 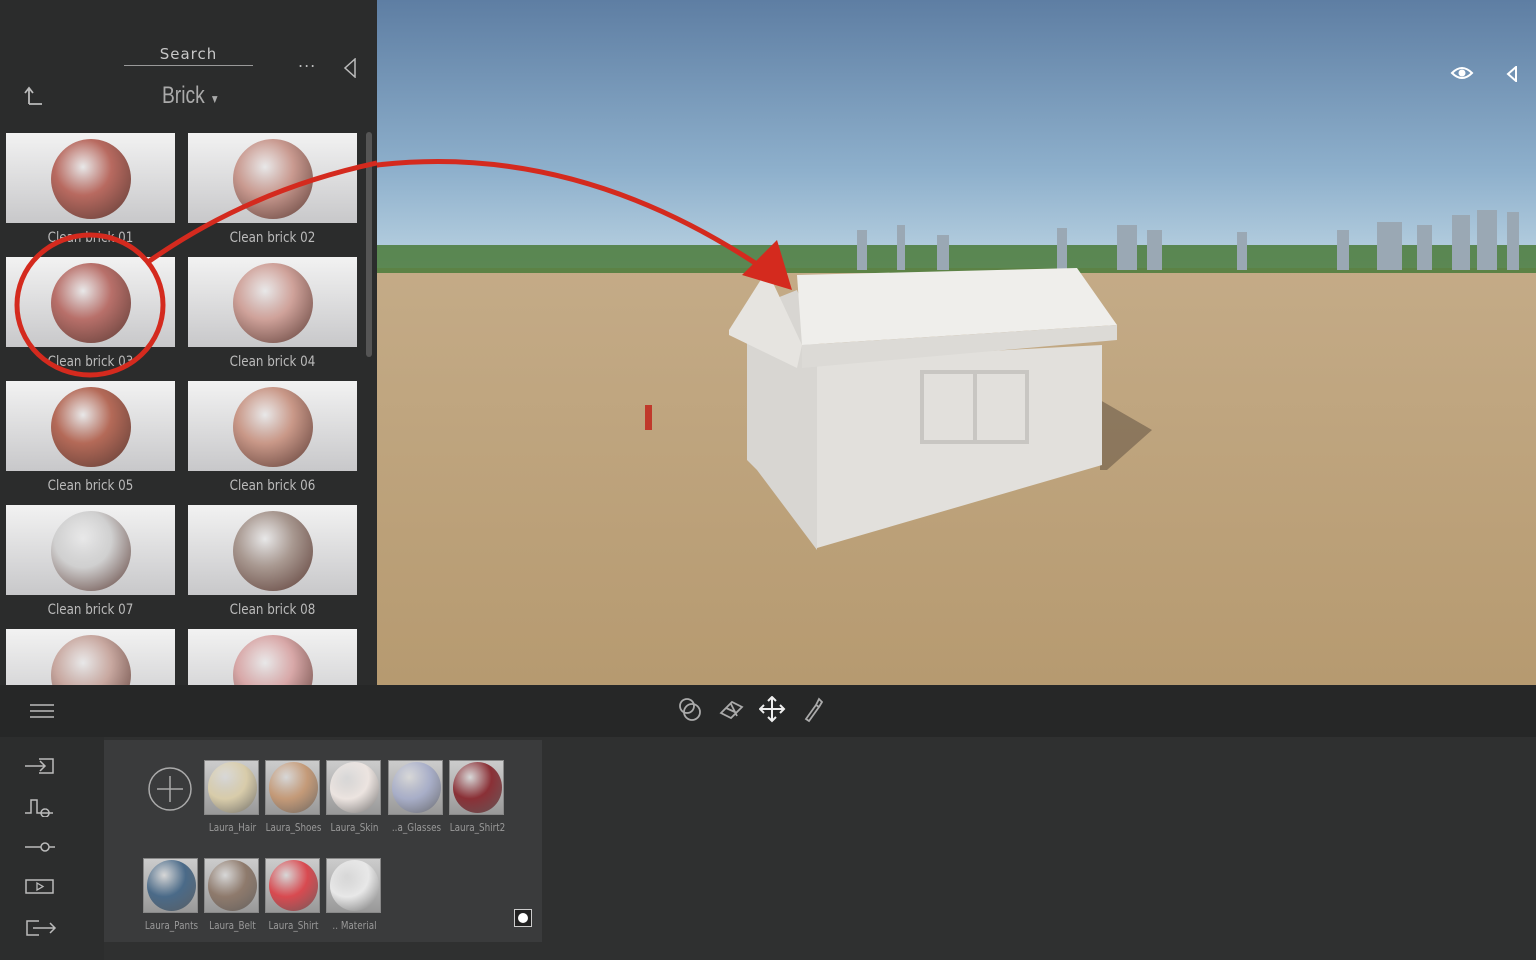 I want to click on scene-material: Laura_Pants, so click(x=170, y=895).